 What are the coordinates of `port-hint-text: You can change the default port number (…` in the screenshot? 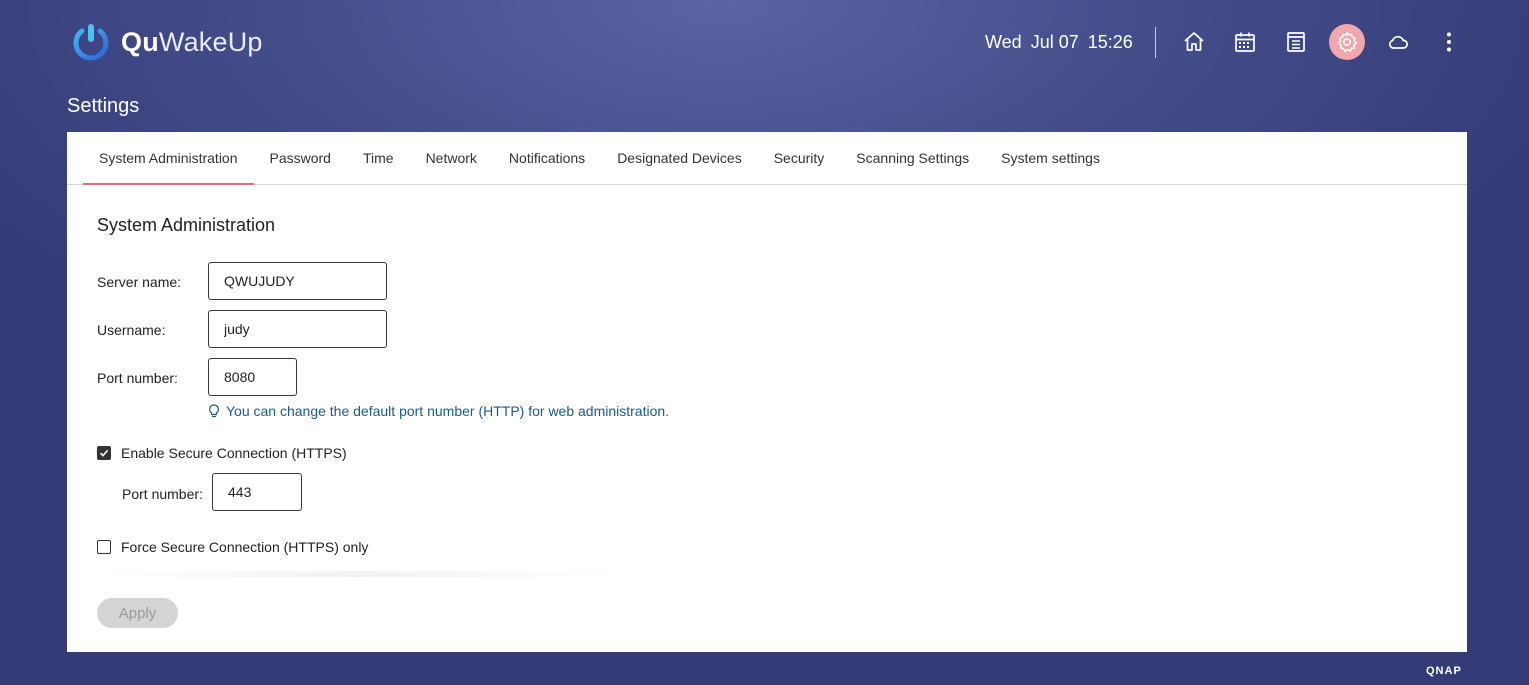 It's located at (448, 411).